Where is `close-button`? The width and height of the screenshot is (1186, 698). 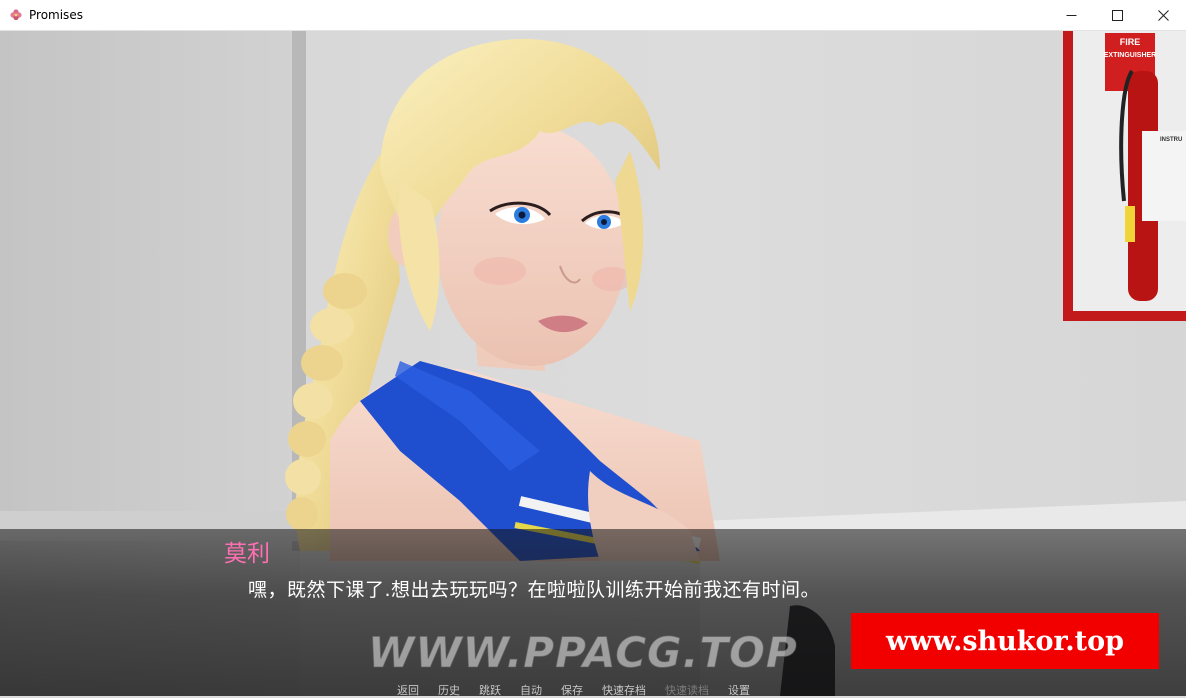
close-button is located at coordinates (1163, 15).